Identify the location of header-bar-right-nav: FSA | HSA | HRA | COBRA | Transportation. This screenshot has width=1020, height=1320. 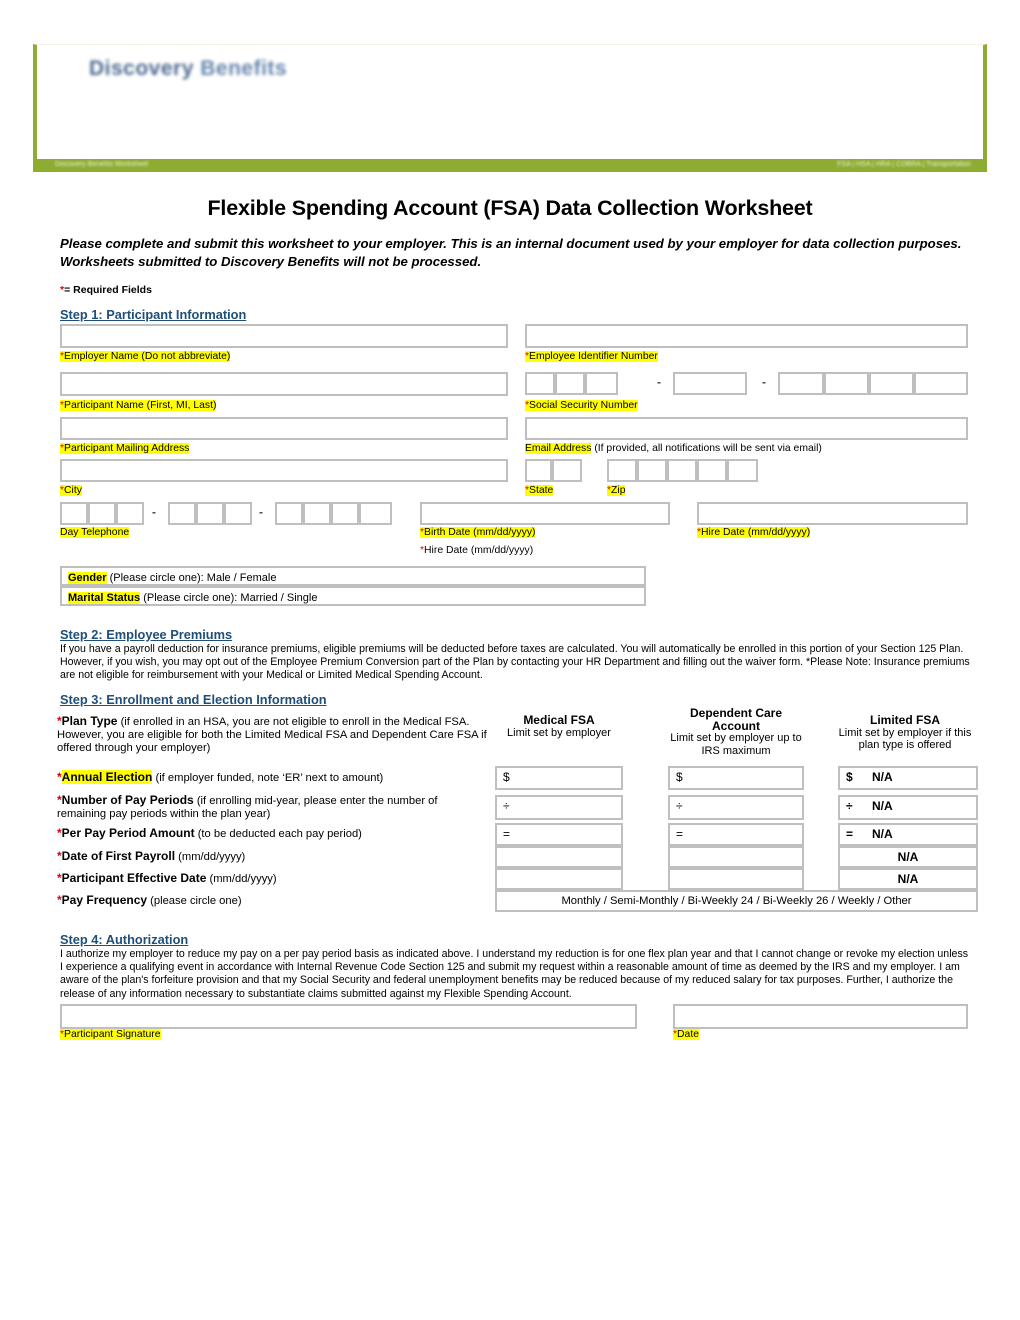
(904, 164).